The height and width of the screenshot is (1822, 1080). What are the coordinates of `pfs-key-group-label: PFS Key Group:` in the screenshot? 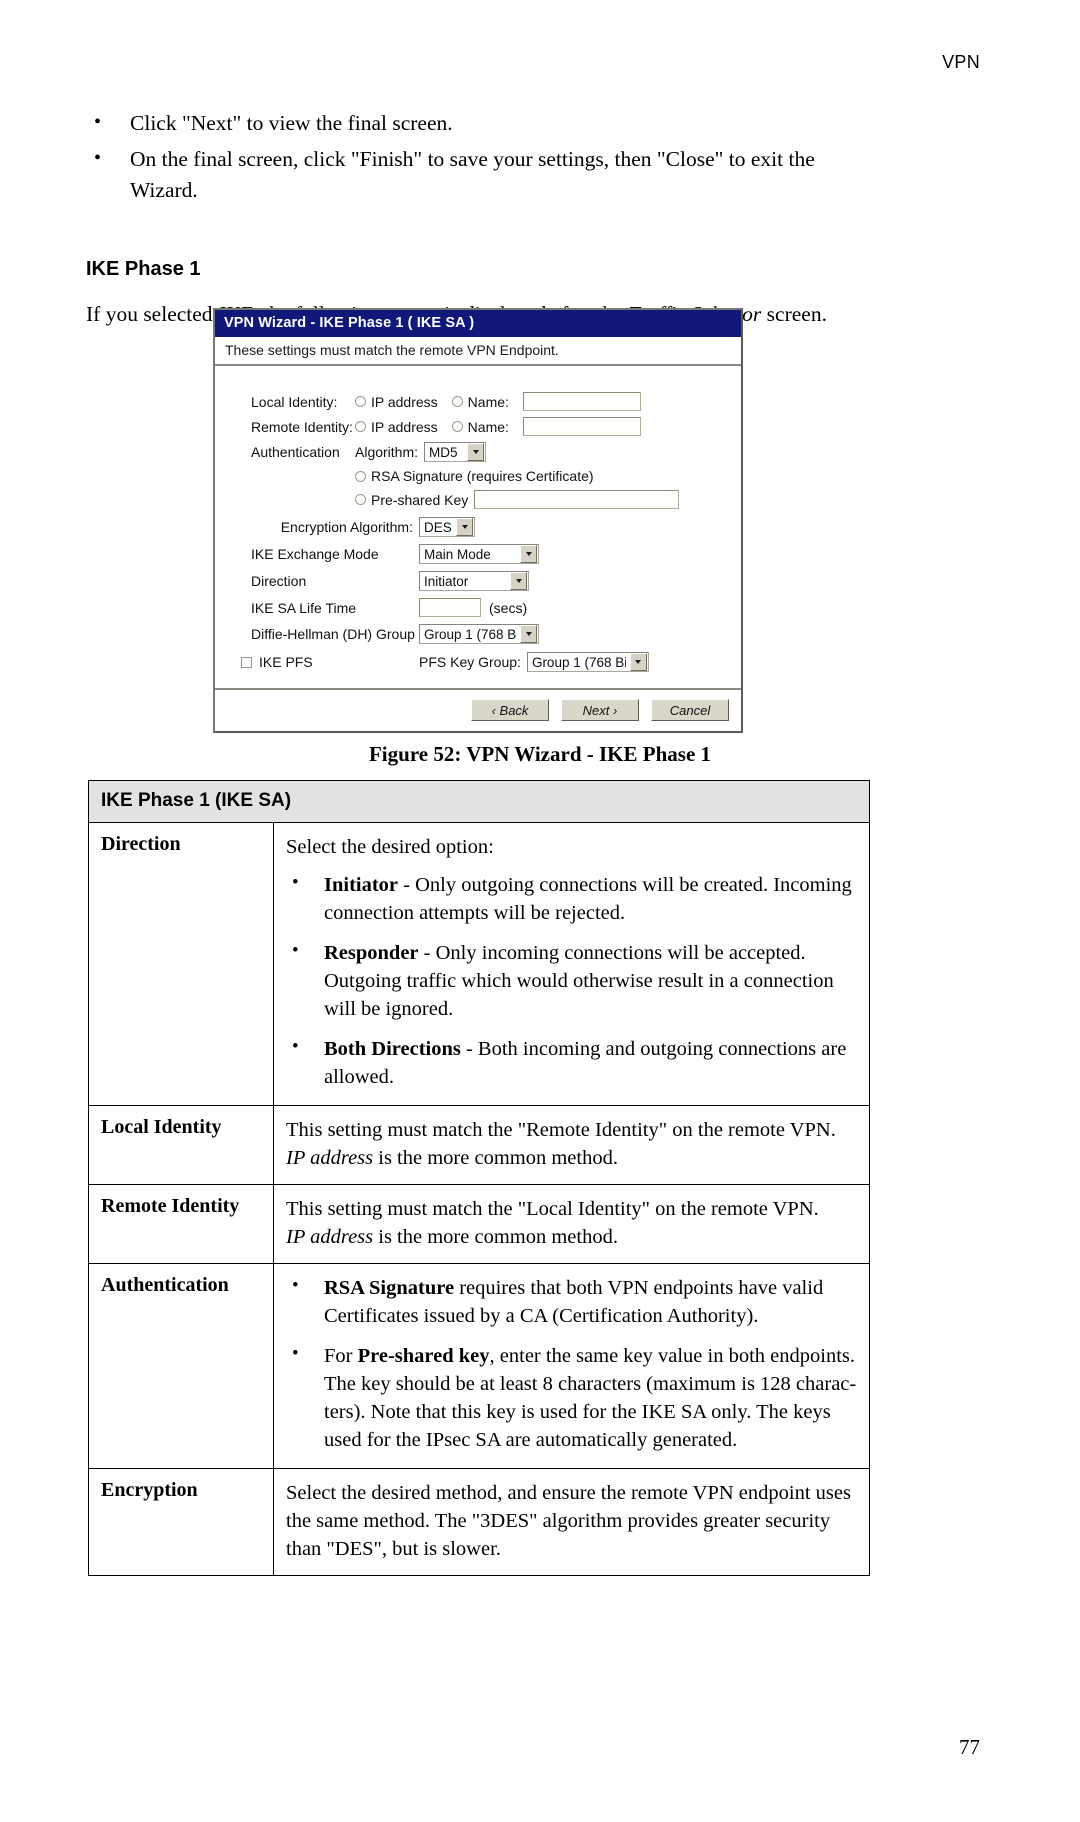 It's located at (470, 662).